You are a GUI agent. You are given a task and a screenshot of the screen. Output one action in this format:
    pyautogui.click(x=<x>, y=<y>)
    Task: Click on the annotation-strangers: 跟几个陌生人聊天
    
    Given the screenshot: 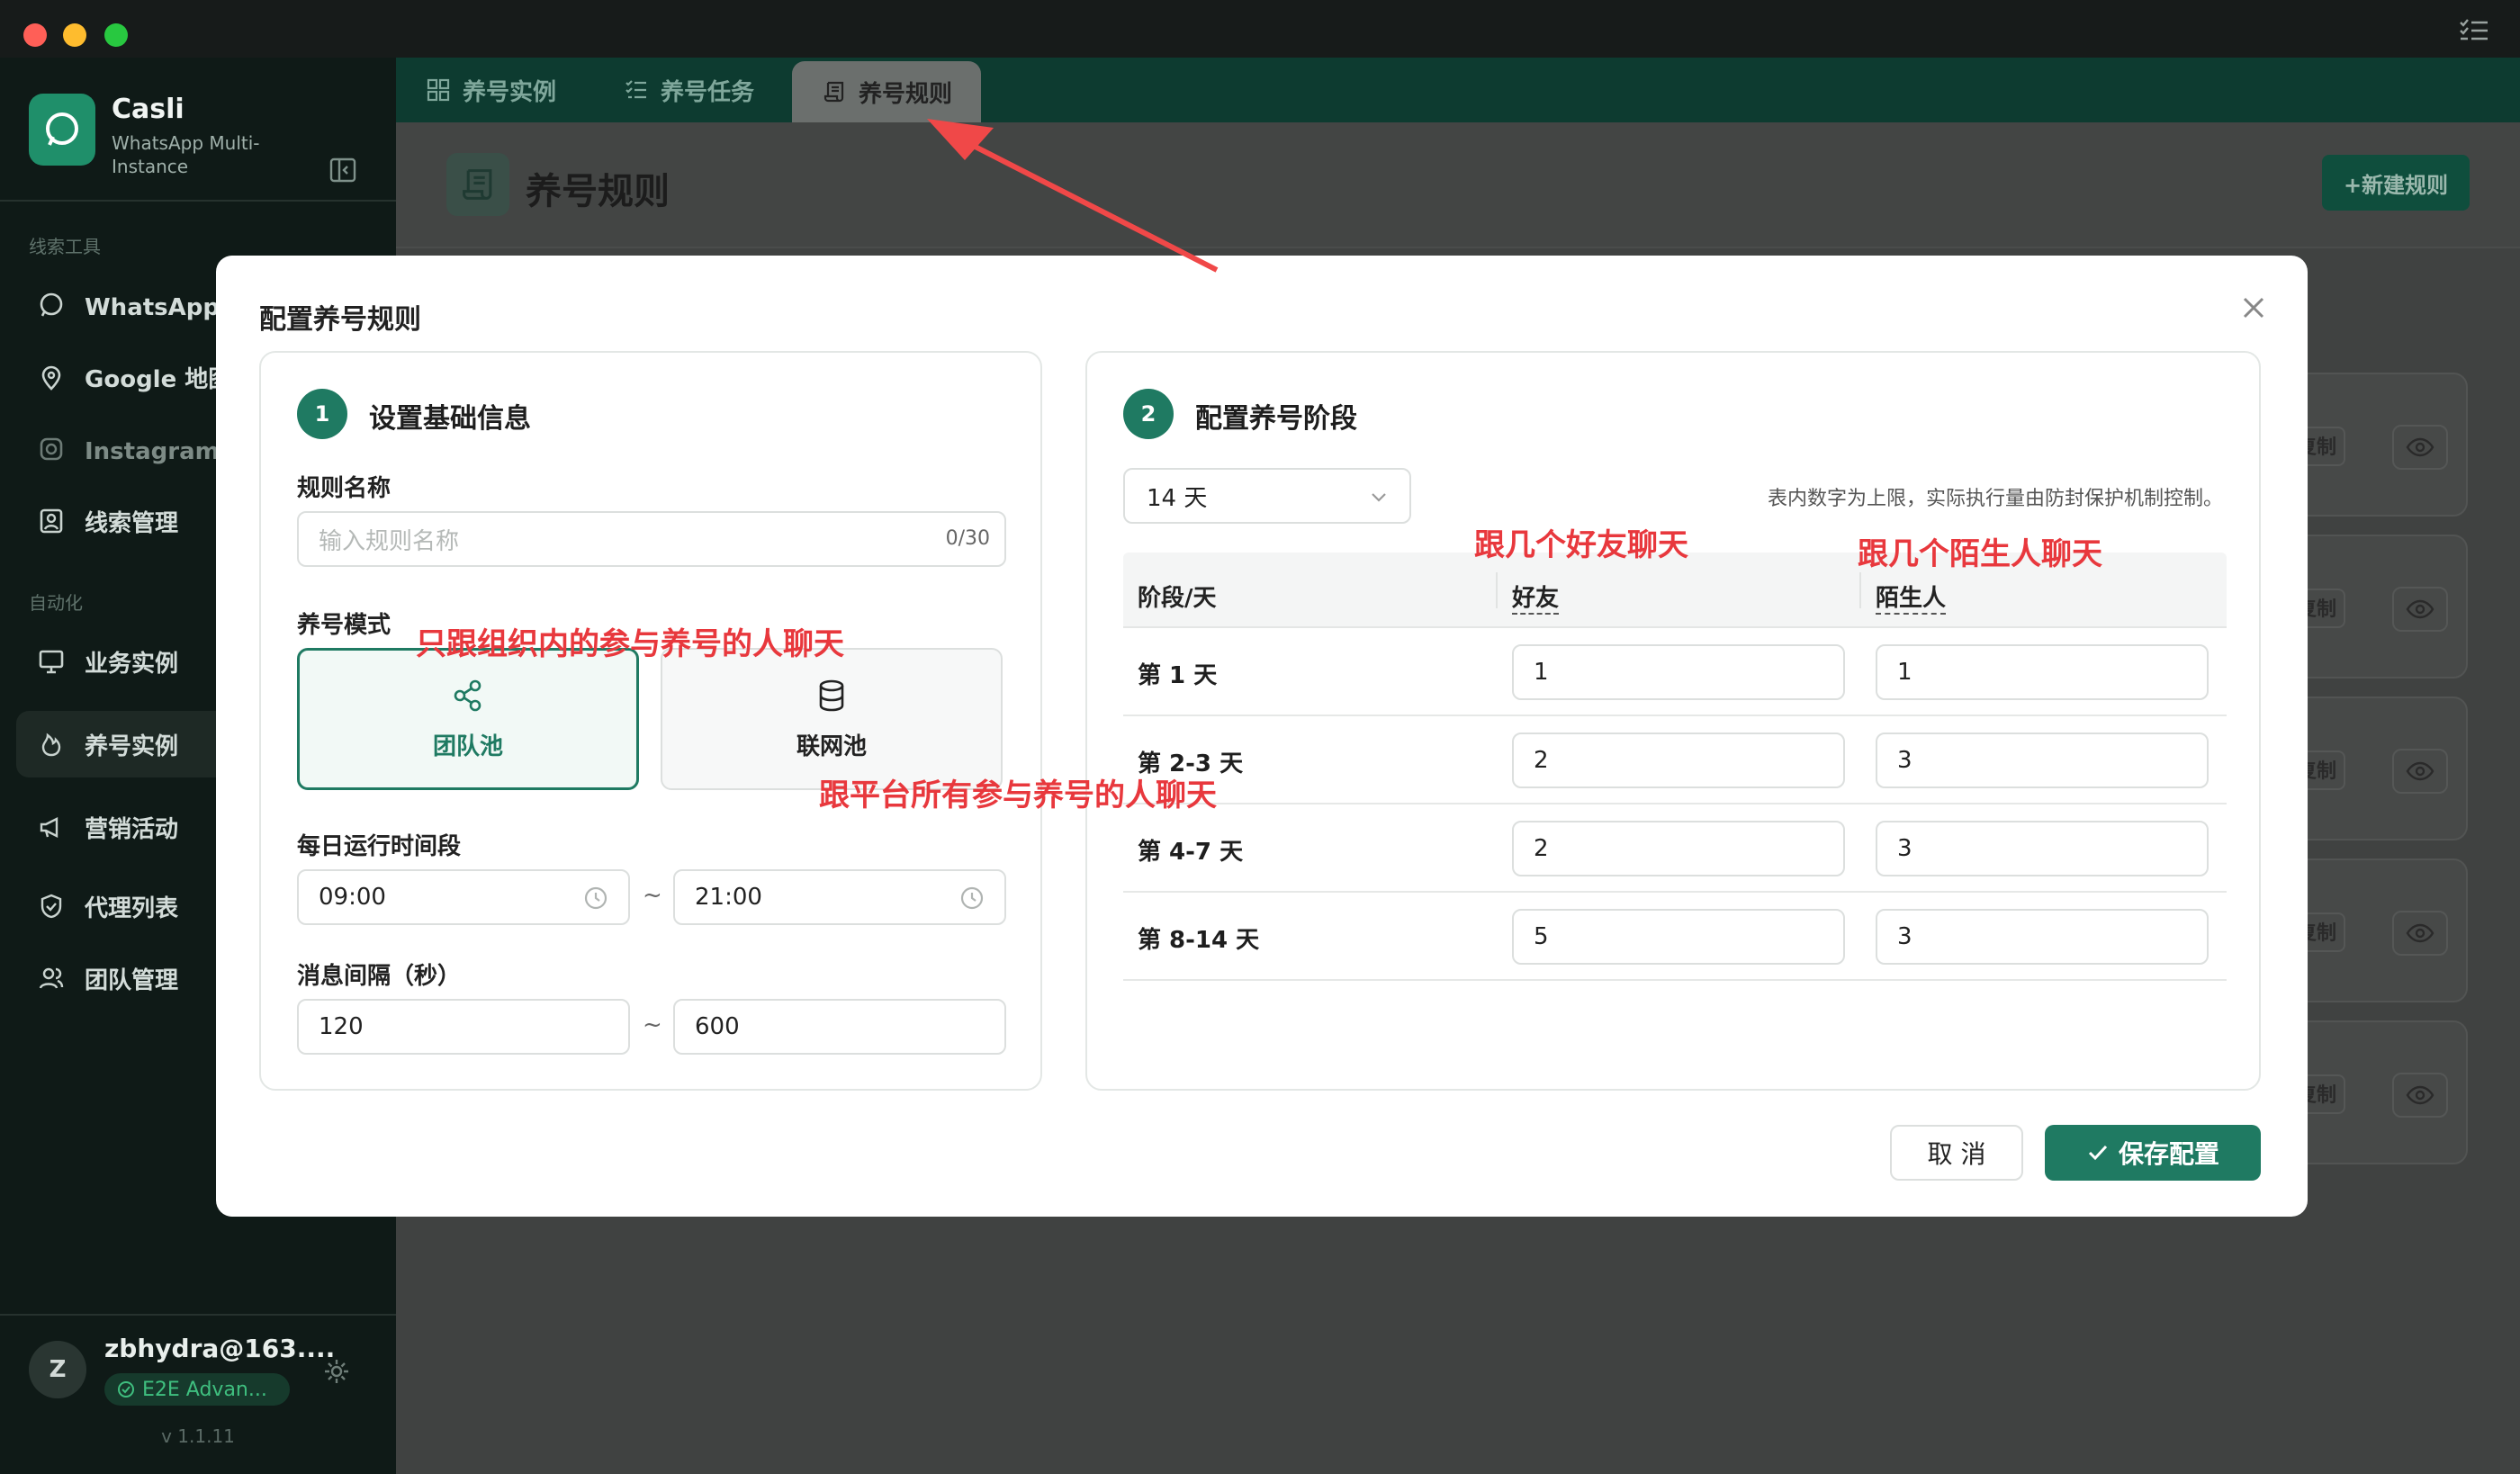 What is the action you would take?
    pyautogui.click(x=1980, y=554)
    